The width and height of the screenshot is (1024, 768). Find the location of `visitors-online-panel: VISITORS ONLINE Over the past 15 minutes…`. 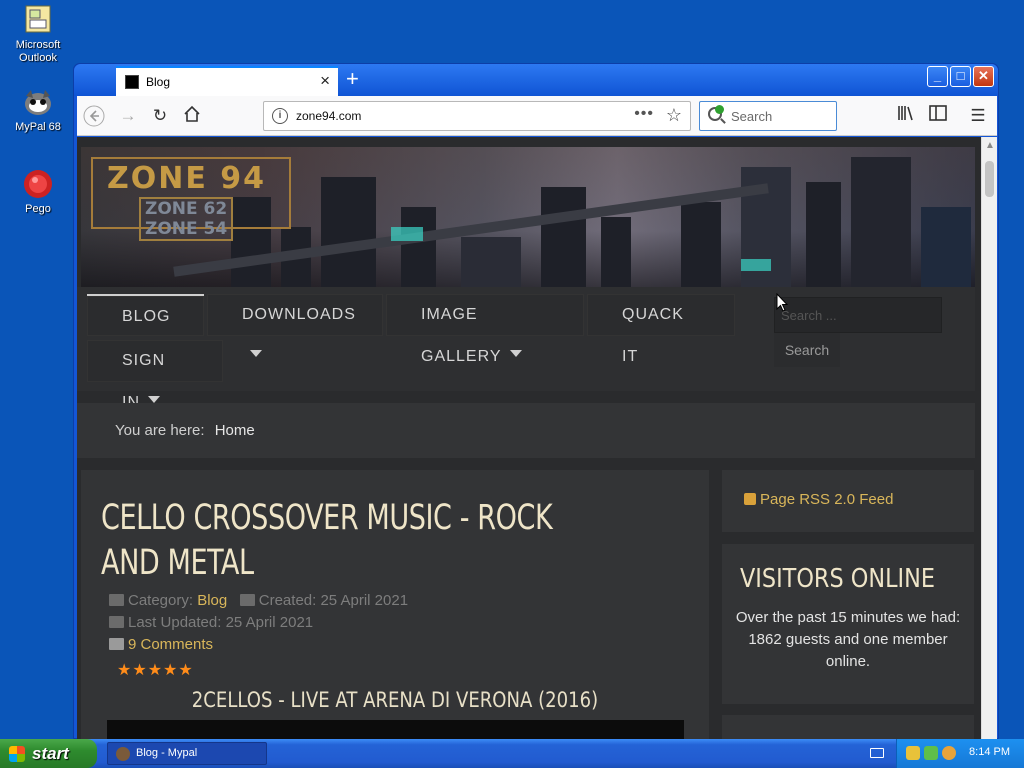

visitors-online-panel: VISITORS ONLINE Over the past 15 minutes… is located at coordinates (848, 624).